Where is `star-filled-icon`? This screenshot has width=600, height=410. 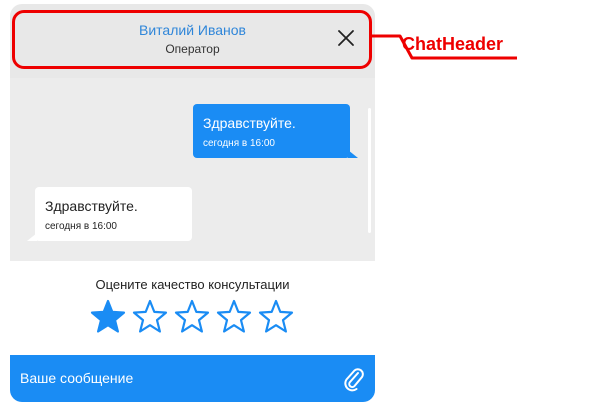
star-filled-icon is located at coordinates (108, 317).